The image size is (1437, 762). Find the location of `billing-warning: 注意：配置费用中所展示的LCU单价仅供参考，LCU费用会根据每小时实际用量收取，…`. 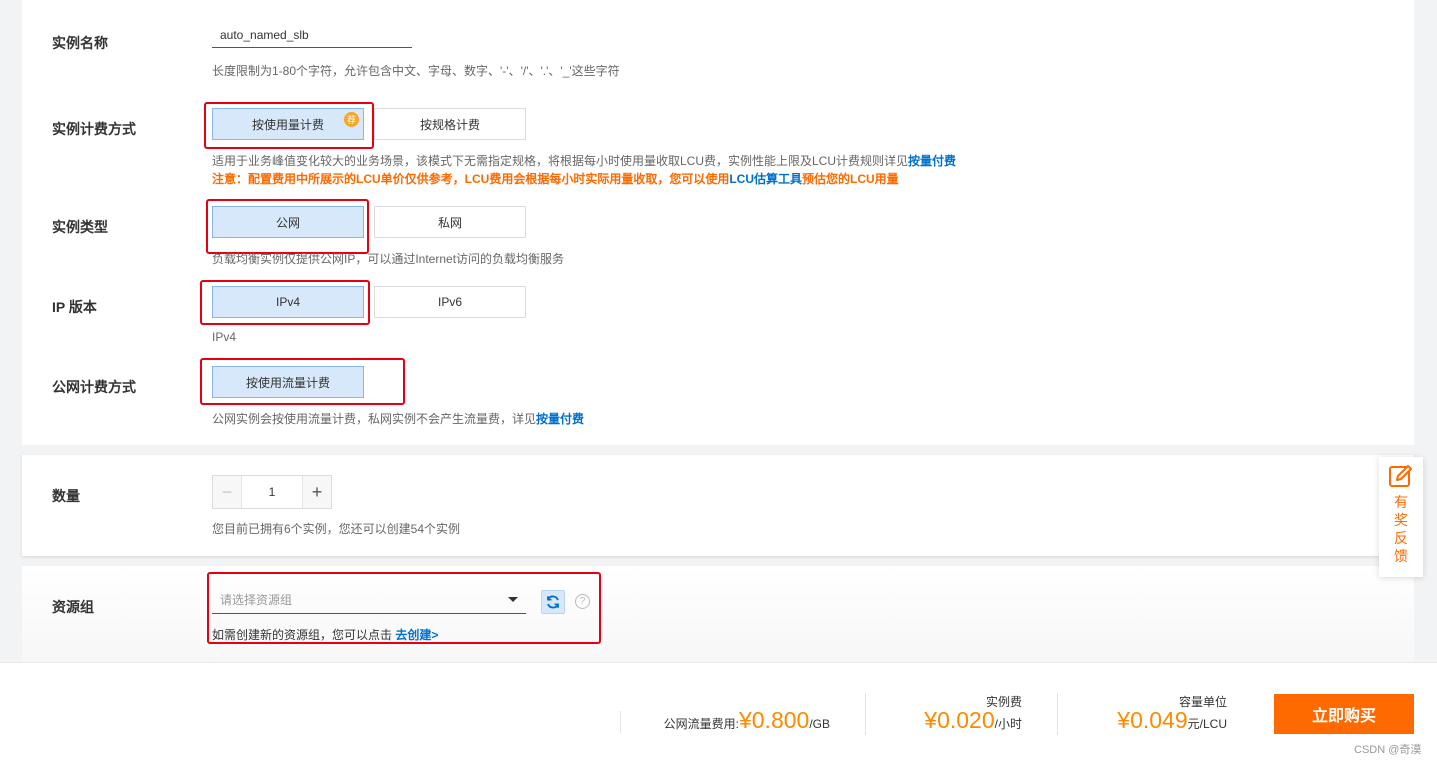

billing-warning: 注意：配置费用中所展示的LCU单价仅供参考，LCU费用会根据每小时实际用量收取，… is located at coordinates (555, 178).